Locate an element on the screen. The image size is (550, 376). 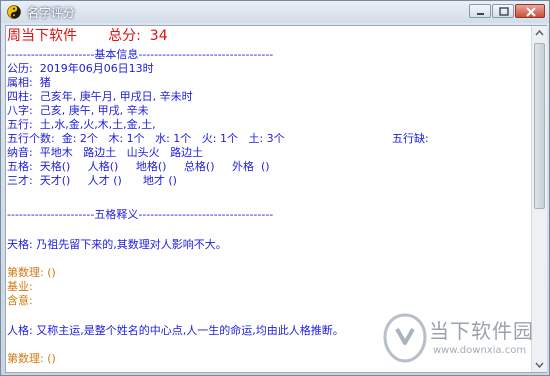
tian-grid-explain: 天格: 乃祖先留下来的,其数理对人影响不大。 is located at coordinates (117, 244).